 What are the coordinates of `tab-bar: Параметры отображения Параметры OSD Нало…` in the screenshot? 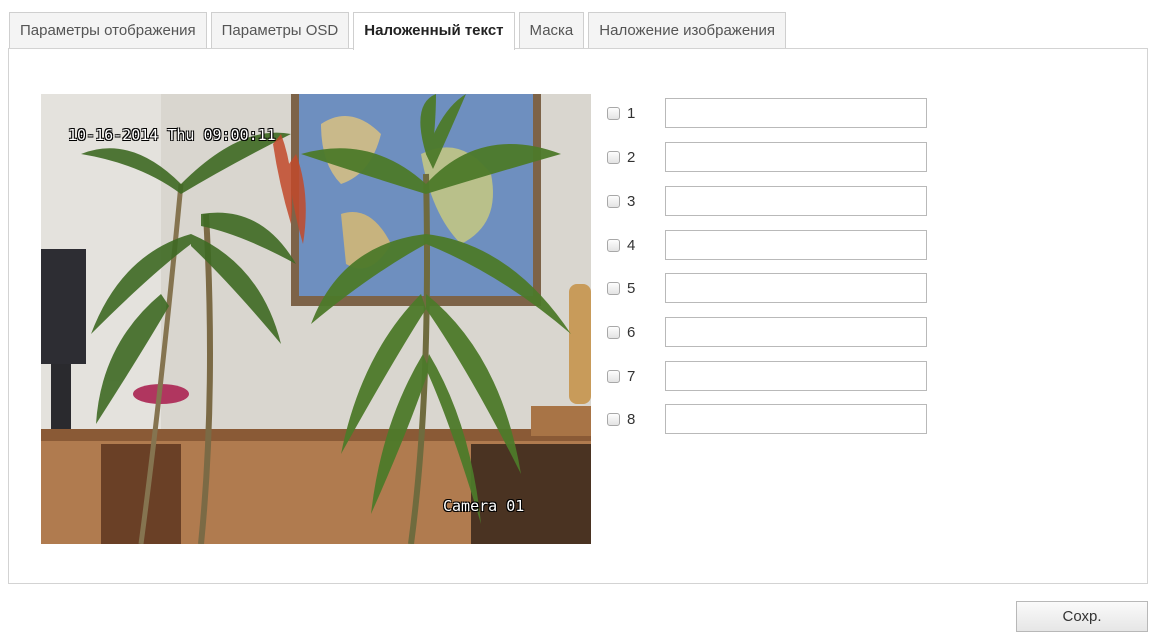 It's located at (399, 31).